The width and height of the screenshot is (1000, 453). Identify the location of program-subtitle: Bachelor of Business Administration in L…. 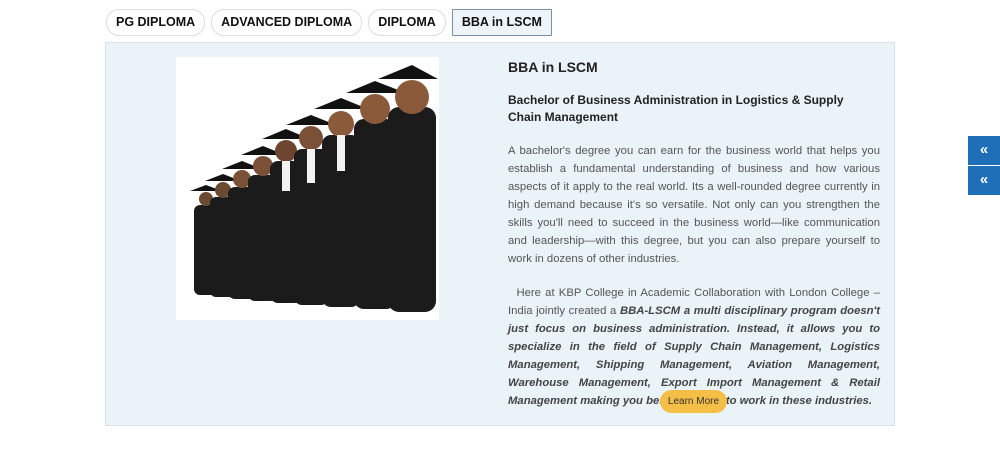
(676, 108).